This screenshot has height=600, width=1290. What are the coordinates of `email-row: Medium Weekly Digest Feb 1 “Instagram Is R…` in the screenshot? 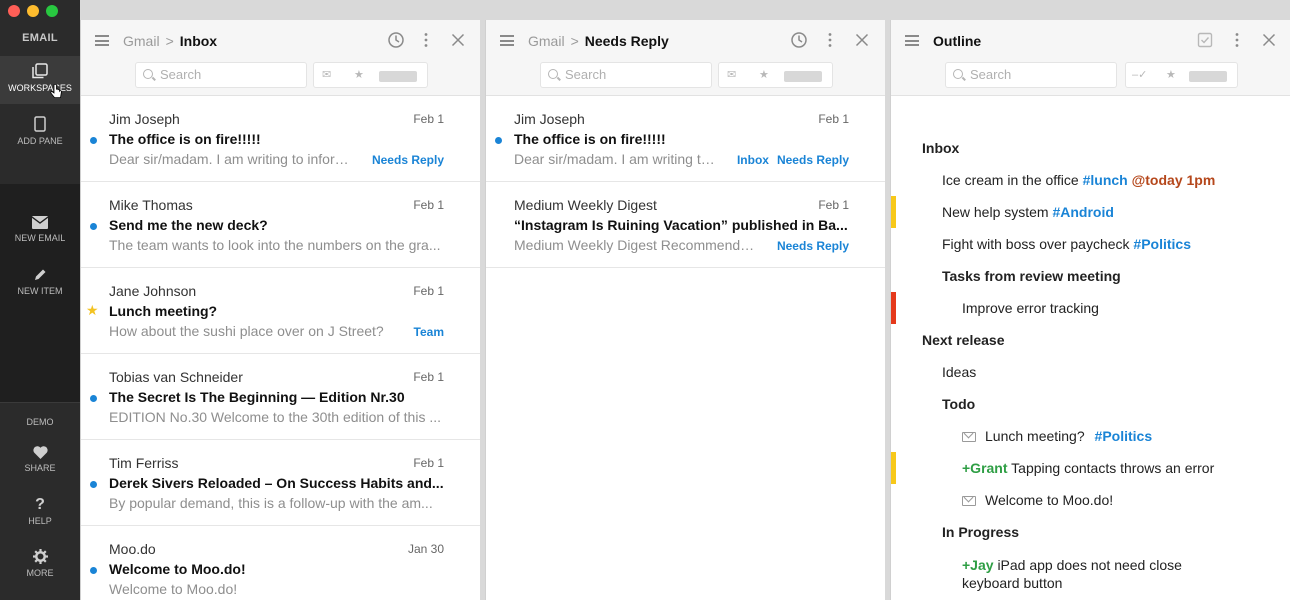 It's located at (685, 225).